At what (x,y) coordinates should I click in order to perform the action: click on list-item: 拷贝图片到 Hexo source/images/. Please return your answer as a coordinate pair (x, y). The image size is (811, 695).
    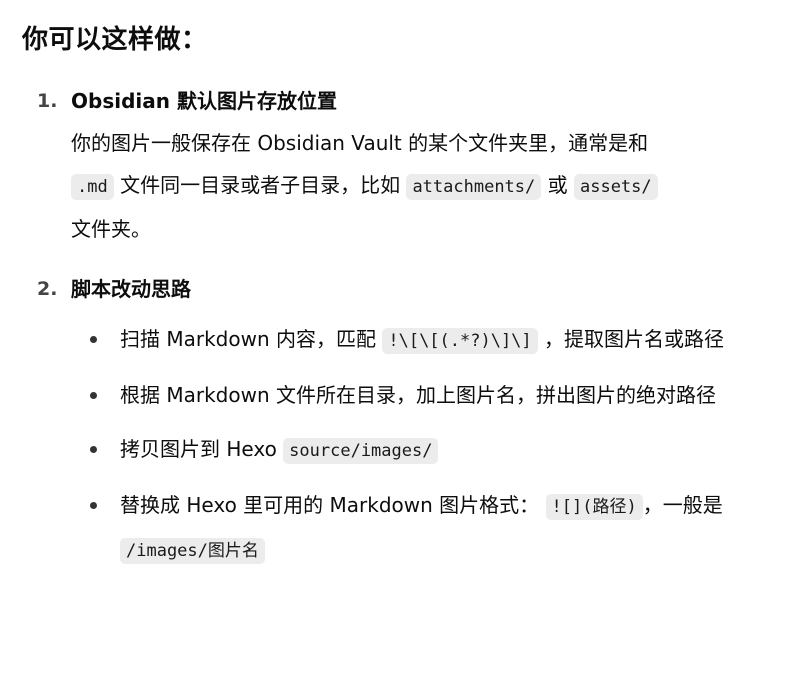
    Looking at the image, I should click on (431, 450).